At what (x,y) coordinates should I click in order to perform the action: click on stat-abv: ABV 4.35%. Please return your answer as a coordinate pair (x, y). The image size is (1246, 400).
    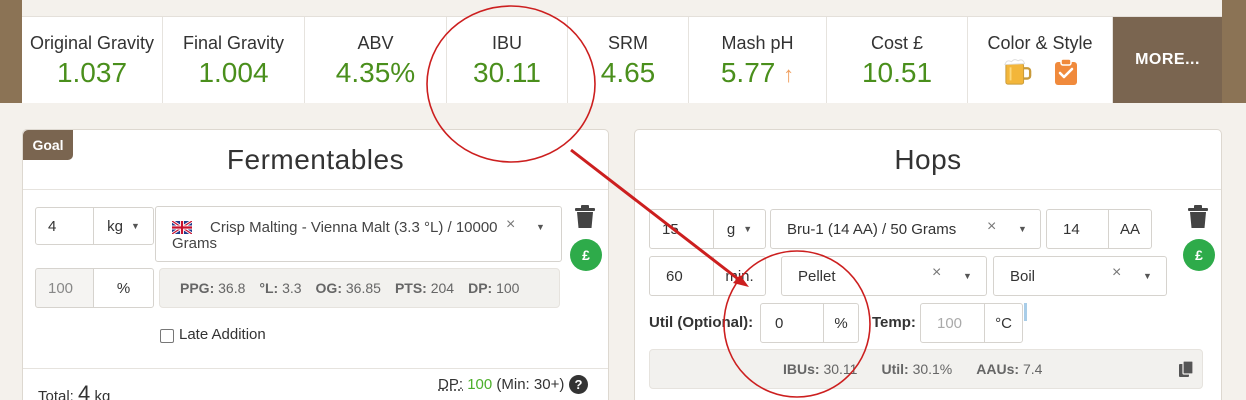
    Looking at the image, I should click on (376, 60).